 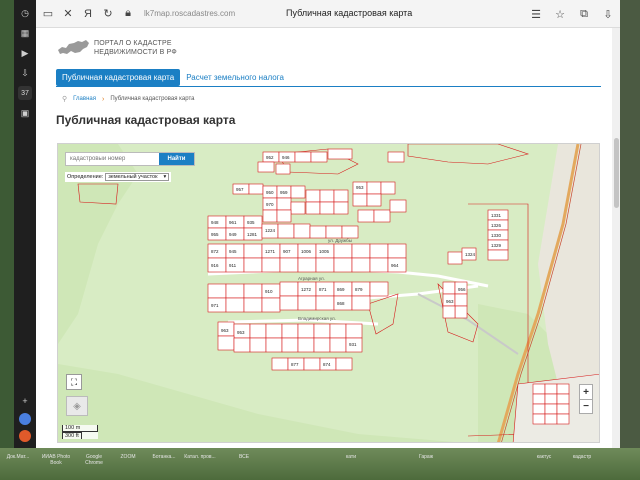 I want to click on desktop-left-strip, so click(x=7, y=240).